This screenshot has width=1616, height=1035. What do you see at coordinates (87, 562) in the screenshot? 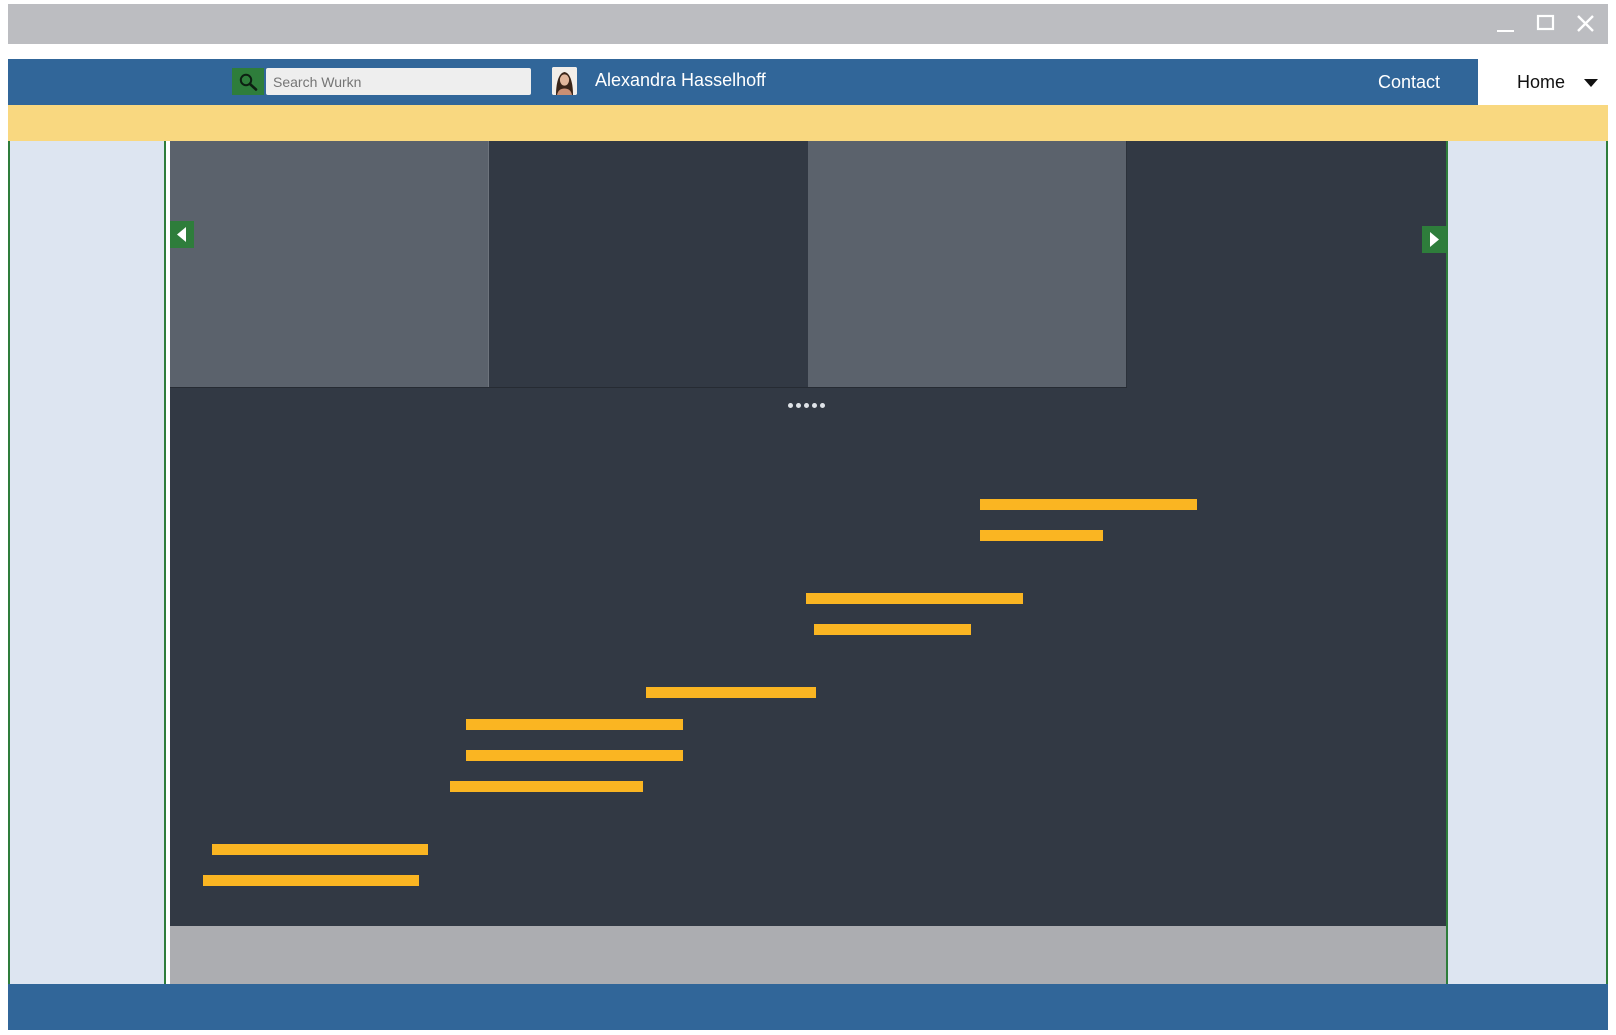
I see `left-side-panel` at bounding box center [87, 562].